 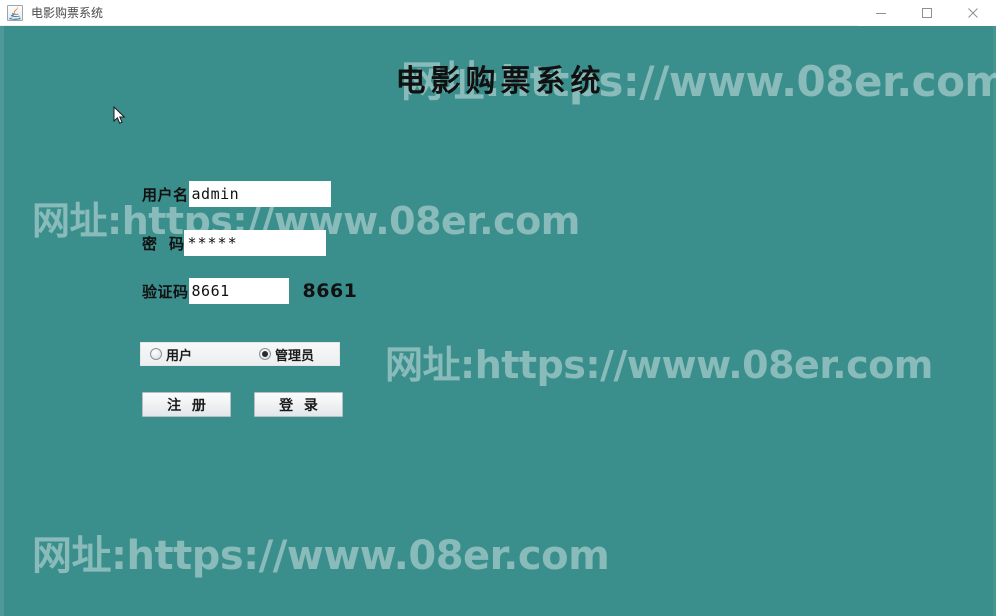 I want to click on close-icon, so click(x=973, y=12).